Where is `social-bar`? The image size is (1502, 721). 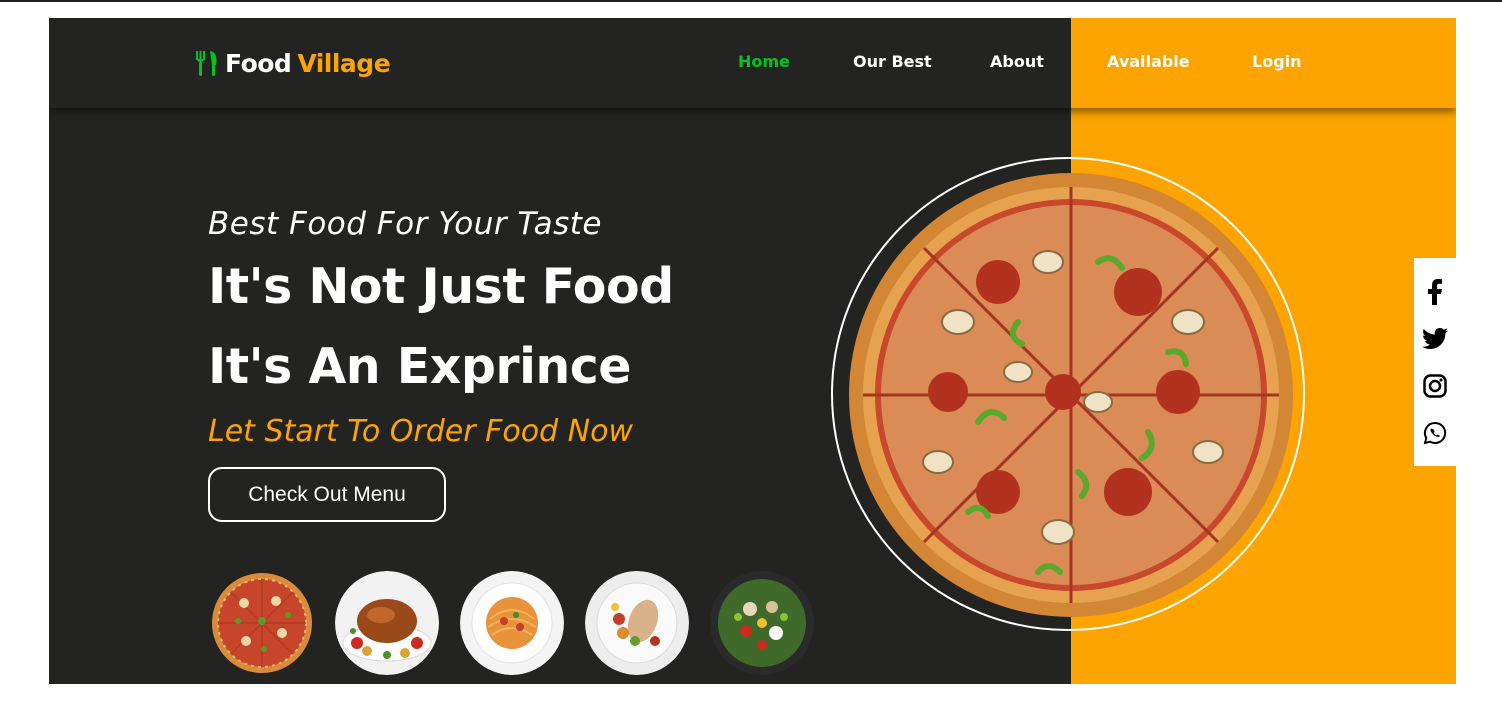 social-bar is located at coordinates (1435, 362).